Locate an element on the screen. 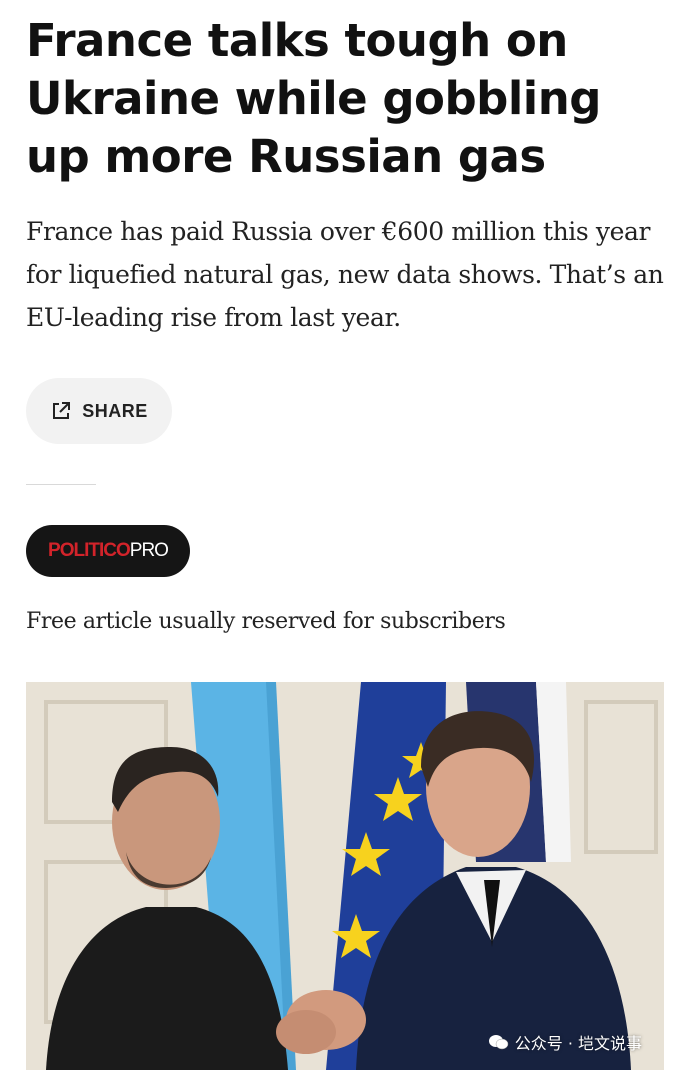 Image resolution: width=690 pixels, height=1070 pixels. share-icon is located at coordinates (61, 411).